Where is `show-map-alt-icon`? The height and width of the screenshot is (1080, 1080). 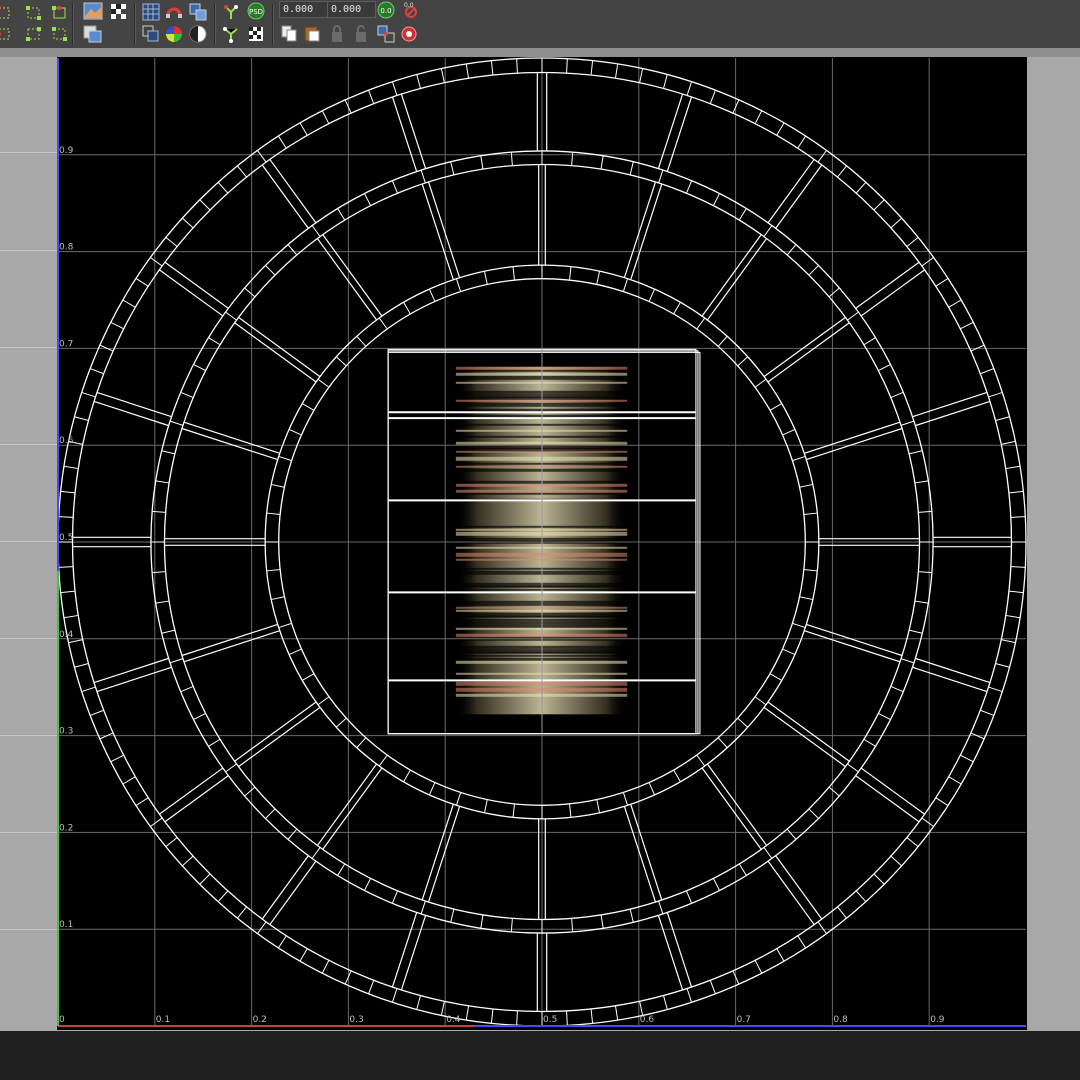 show-map-alt-icon is located at coordinates (93, 34).